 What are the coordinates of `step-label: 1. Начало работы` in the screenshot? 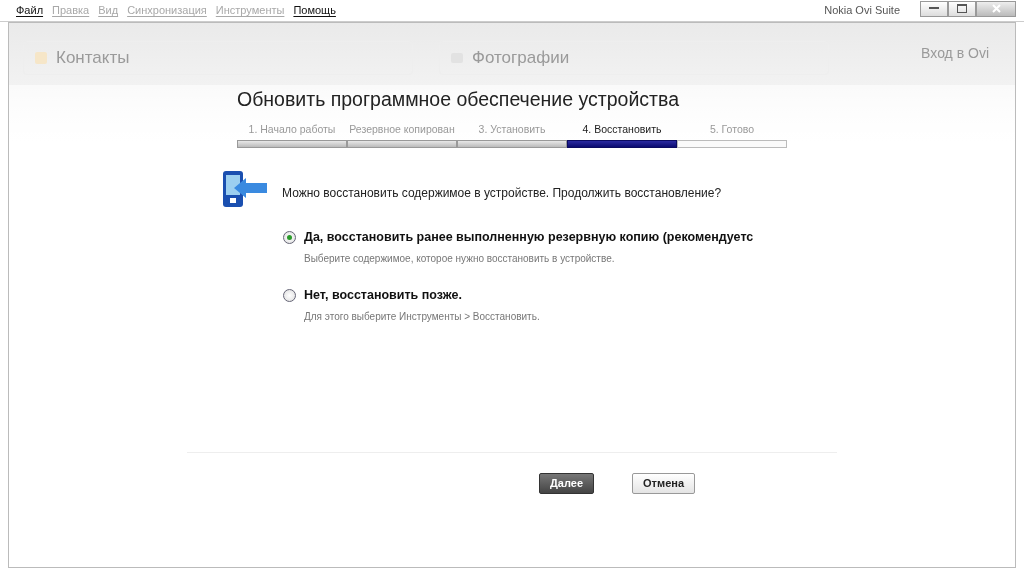 It's located at (292, 130).